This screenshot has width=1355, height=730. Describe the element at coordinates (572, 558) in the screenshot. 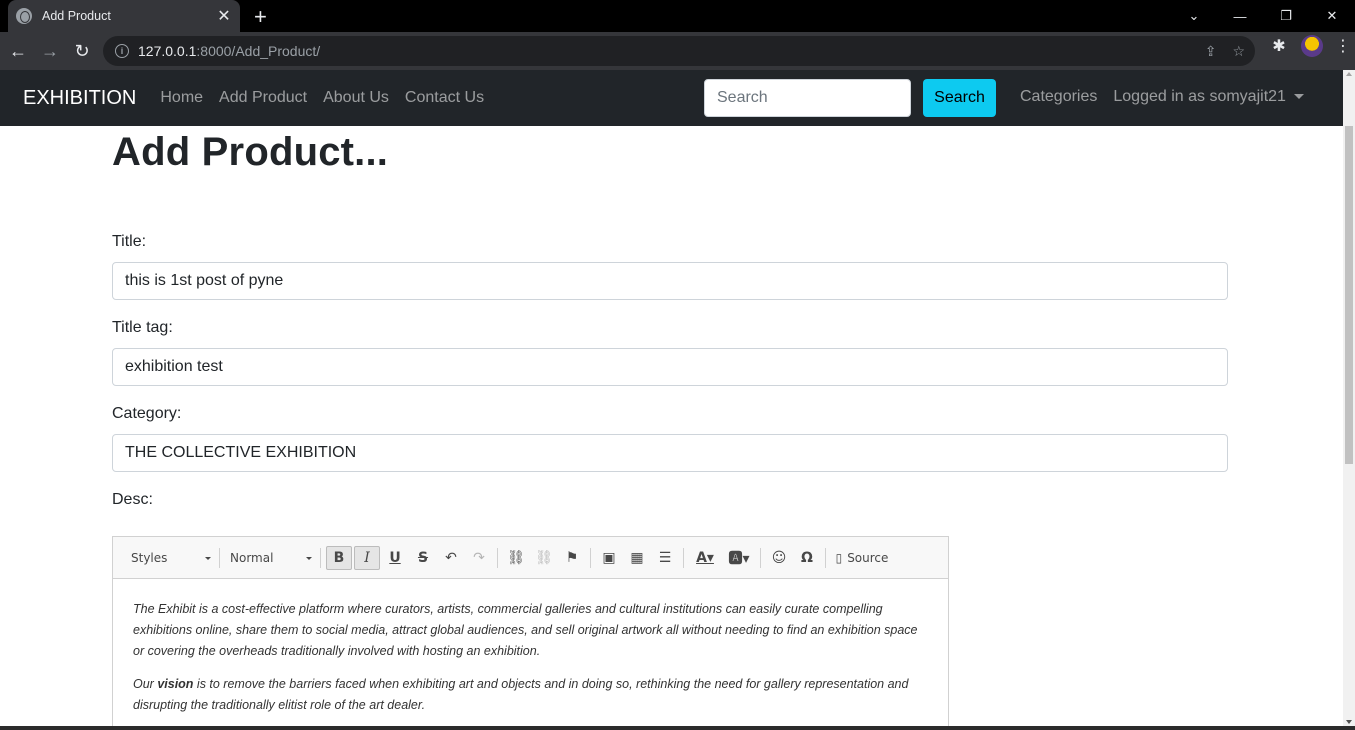

I see `anchor-flag-icon: ⚑` at that location.